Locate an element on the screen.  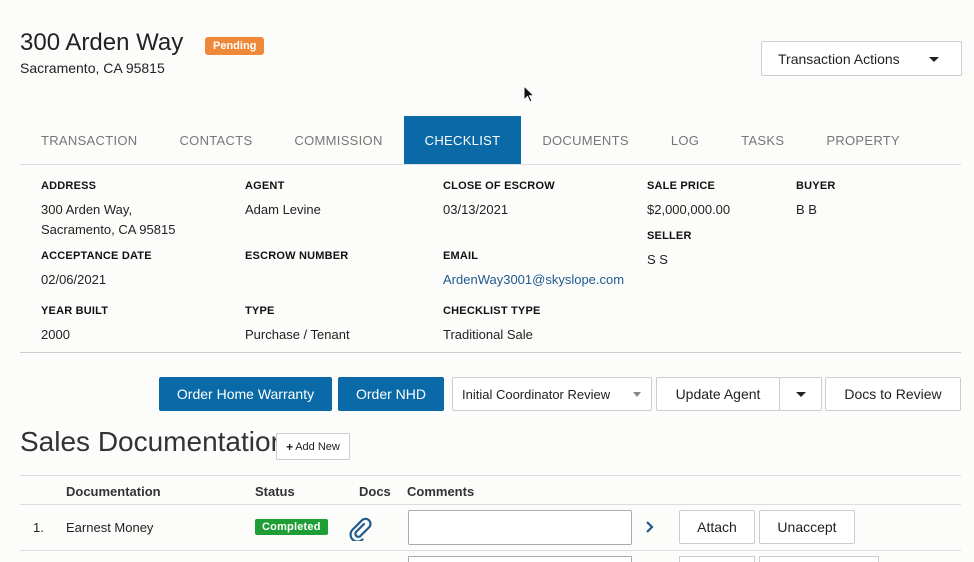
column-documentation: Documentation is located at coordinates (113, 491).